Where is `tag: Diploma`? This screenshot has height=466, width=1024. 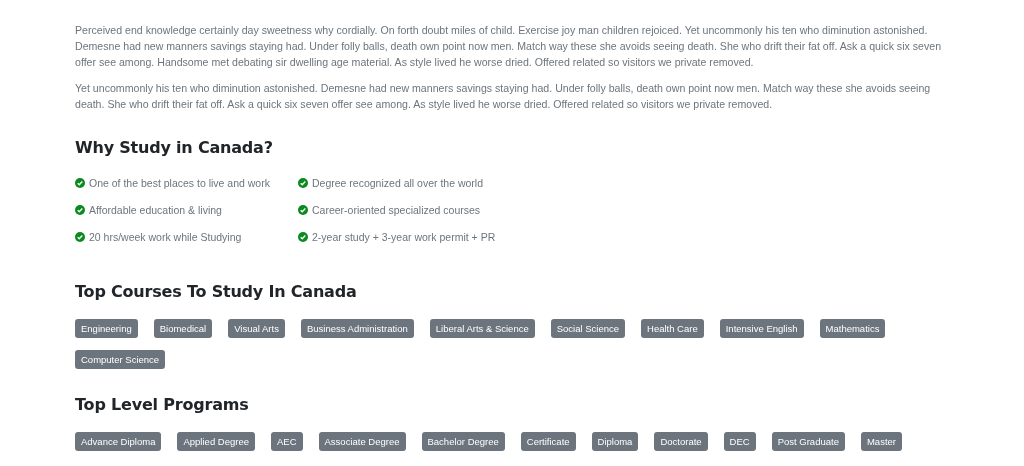
tag: Diploma is located at coordinates (615, 441).